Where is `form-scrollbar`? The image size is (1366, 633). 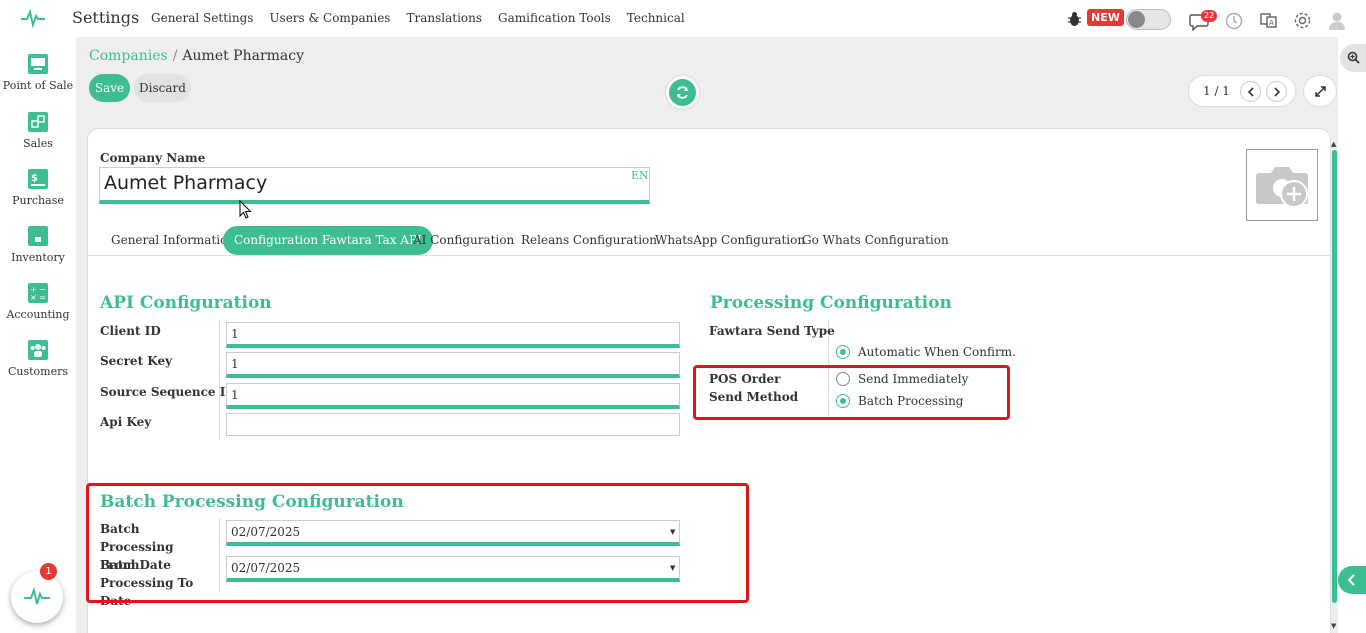 form-scrollbar is located at coordinates (1334, 376).